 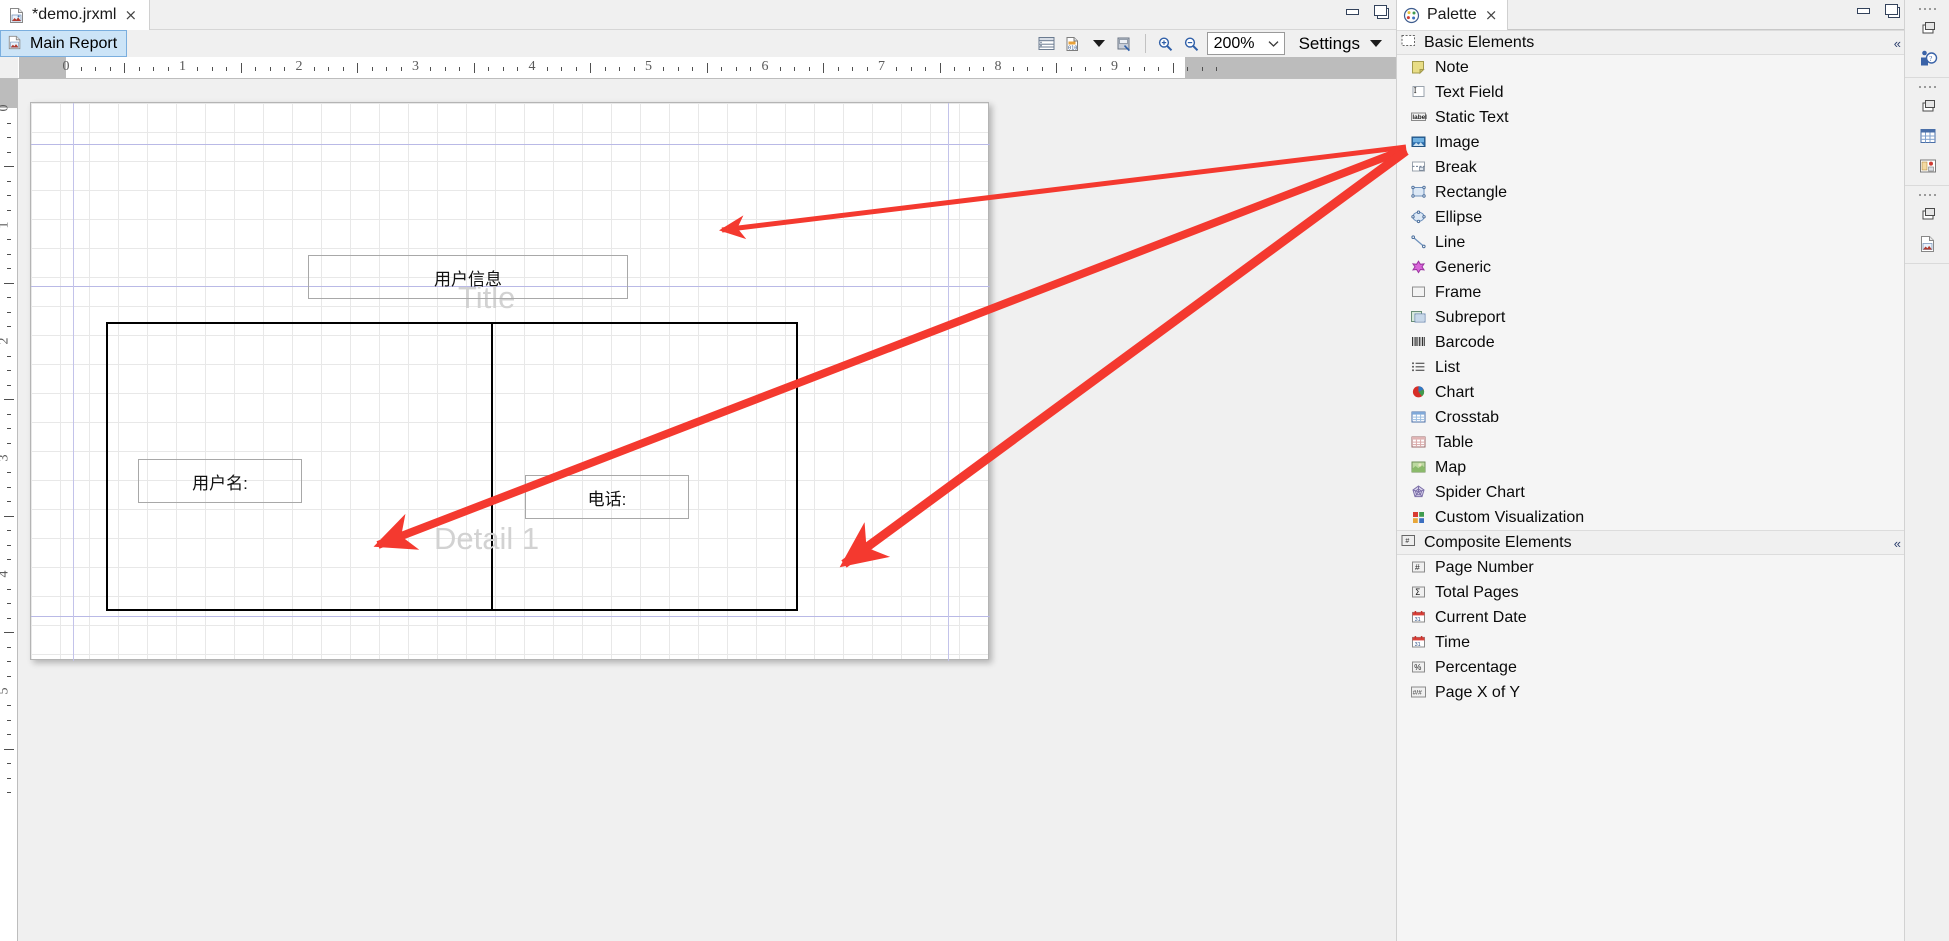 What do you see at coordinates (1419, 467) in the screenshot?
I see `map-icon` at bounding box center [1419, 467].